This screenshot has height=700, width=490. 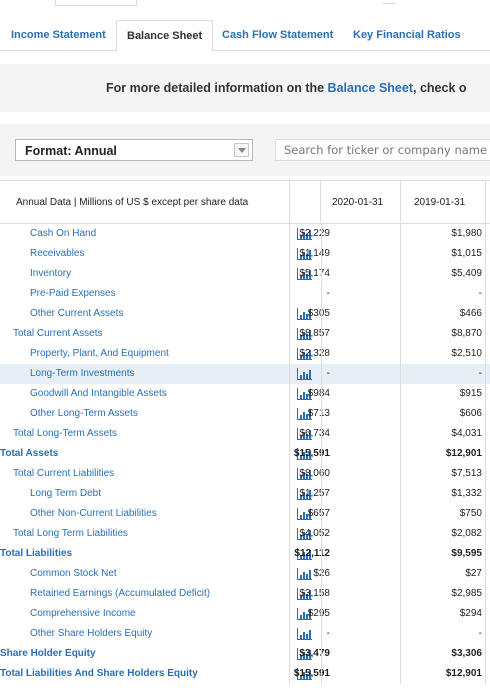 What do you see at coordinates (245, 554) in the screenshot?
I see `table-row: Total Liabilities $12,112 $9,595` at bounding box center [245, 554].